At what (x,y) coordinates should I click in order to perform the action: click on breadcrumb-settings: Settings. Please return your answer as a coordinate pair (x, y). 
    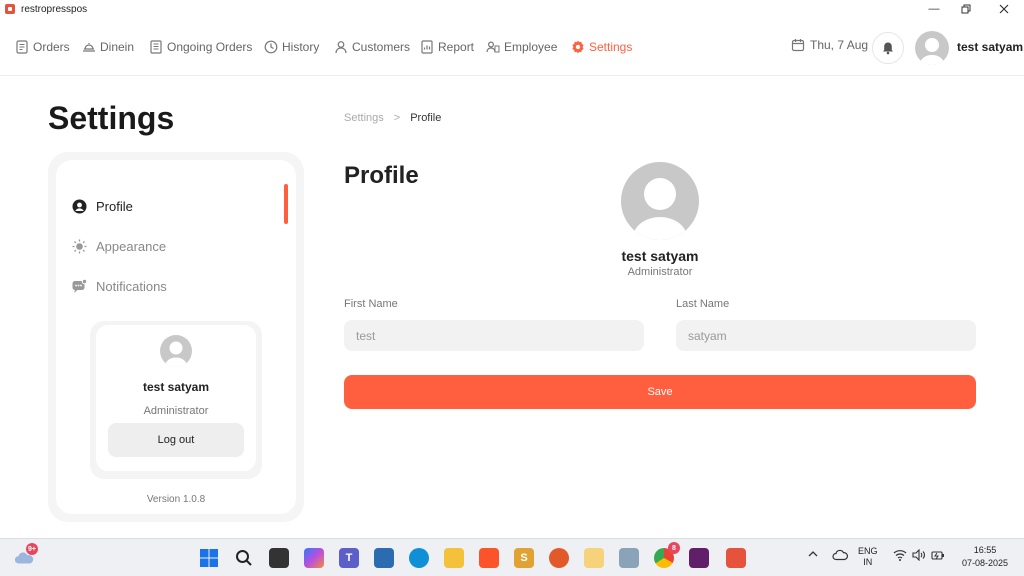
    Looking at the image, I should click on (364, 118).